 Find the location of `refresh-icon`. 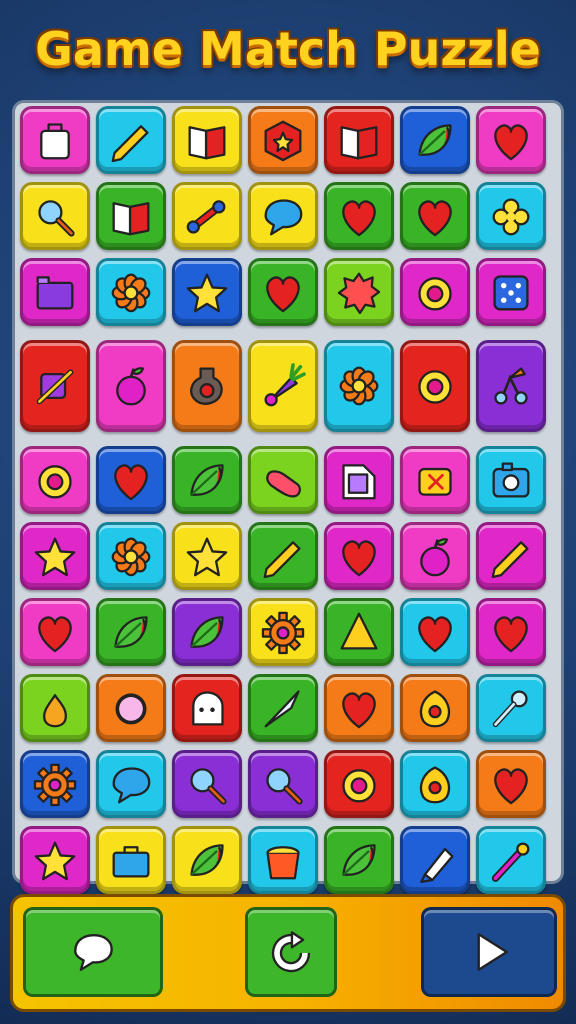

refresh-icon is located at coordinates (291, 952).